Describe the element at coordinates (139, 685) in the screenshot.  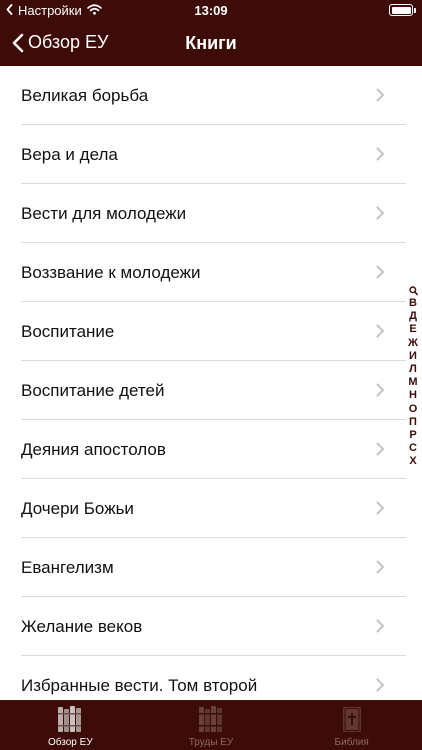
I see `list-item-label: Избранные вести. Том второй` at that location.